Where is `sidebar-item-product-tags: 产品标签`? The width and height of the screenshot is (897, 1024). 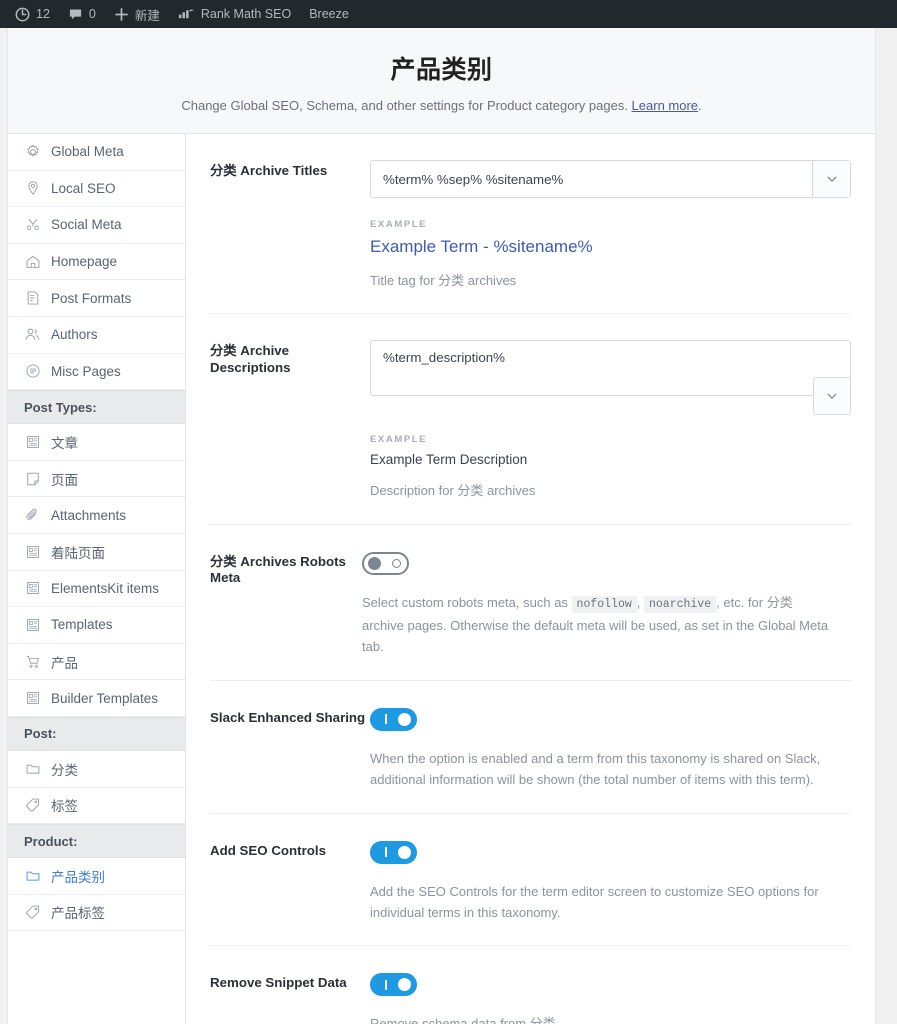 sidebar-item-product-tags: 产品标签 is located at coordinates (96, 913).